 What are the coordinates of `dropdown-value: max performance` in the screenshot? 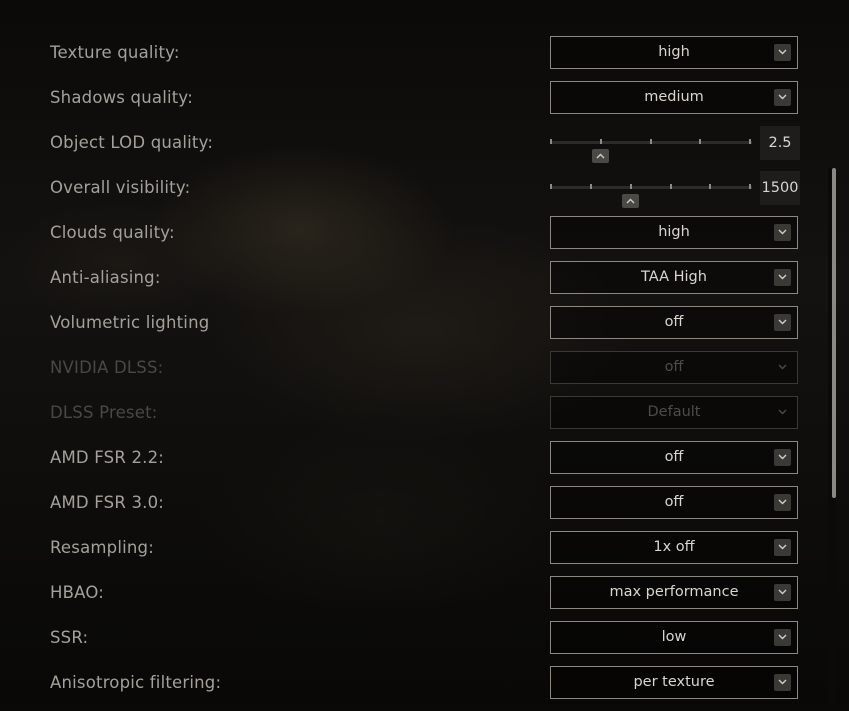 It's located at (674, 592).